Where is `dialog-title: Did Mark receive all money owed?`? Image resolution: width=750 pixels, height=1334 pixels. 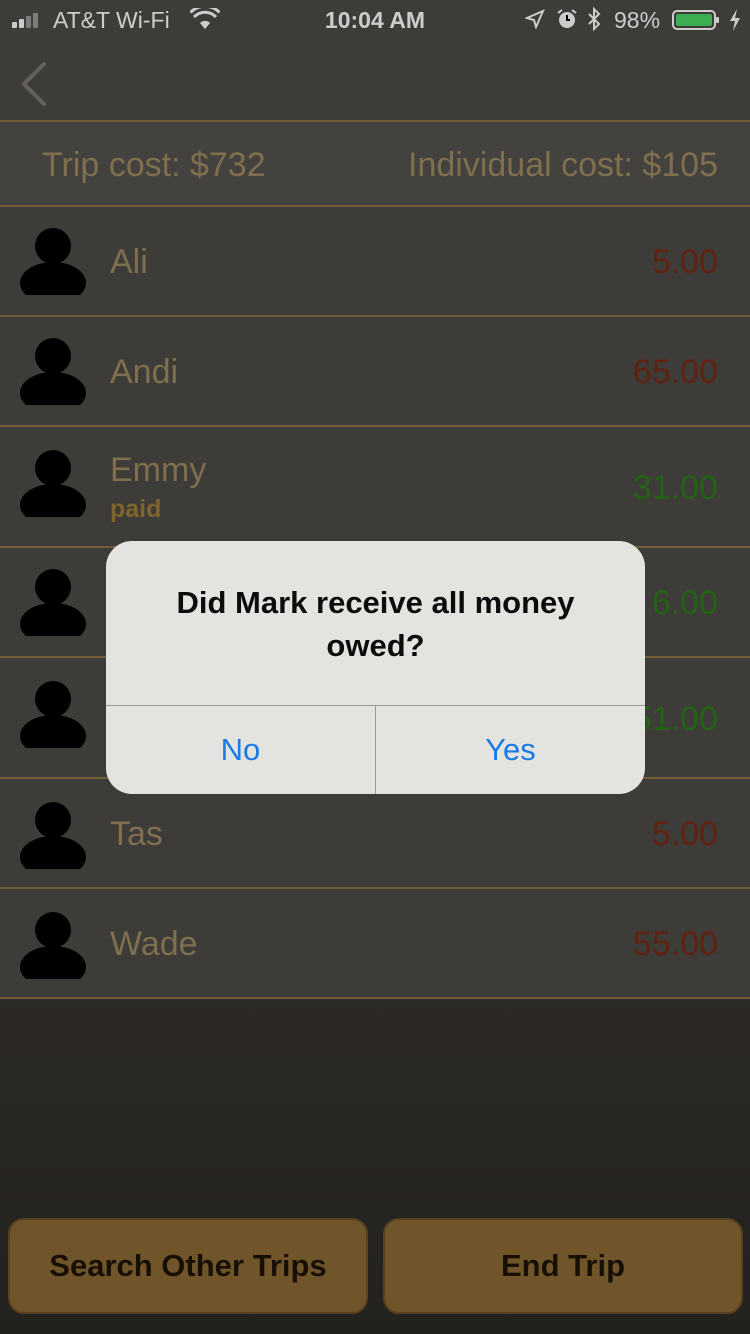 dialog-title: Did Mark receive all money owed? is located at coordinates (375, 624).